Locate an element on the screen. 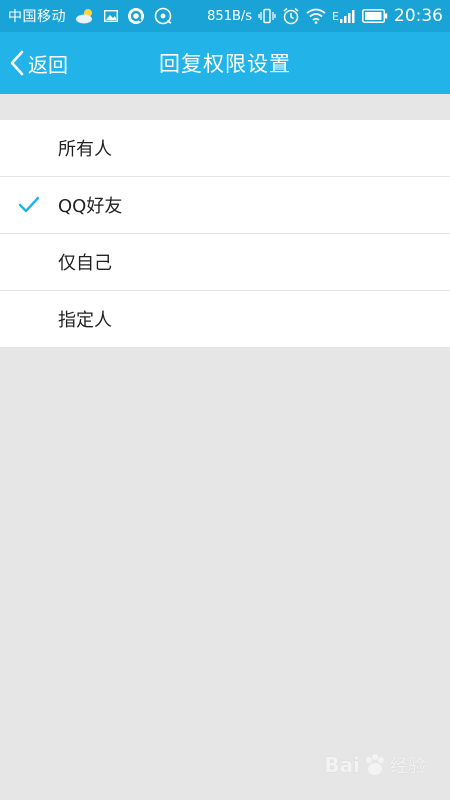 The height and width of the screenshot is (800, 450). option-only-me: 仅自己 is located at coordinates (225, 261).